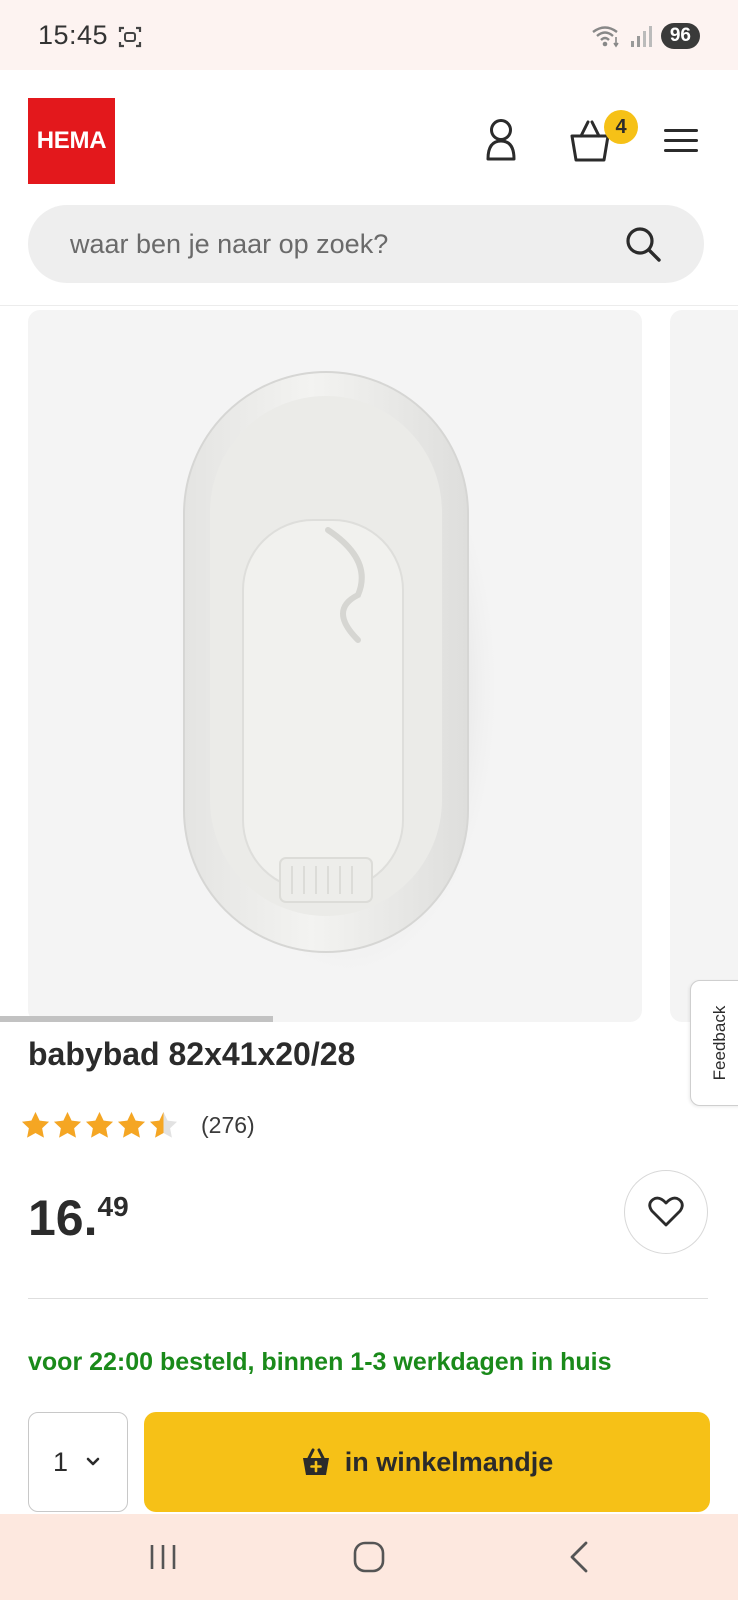 The image size is (738, 1600). I want to click on menu-icon, so click(681, 141).